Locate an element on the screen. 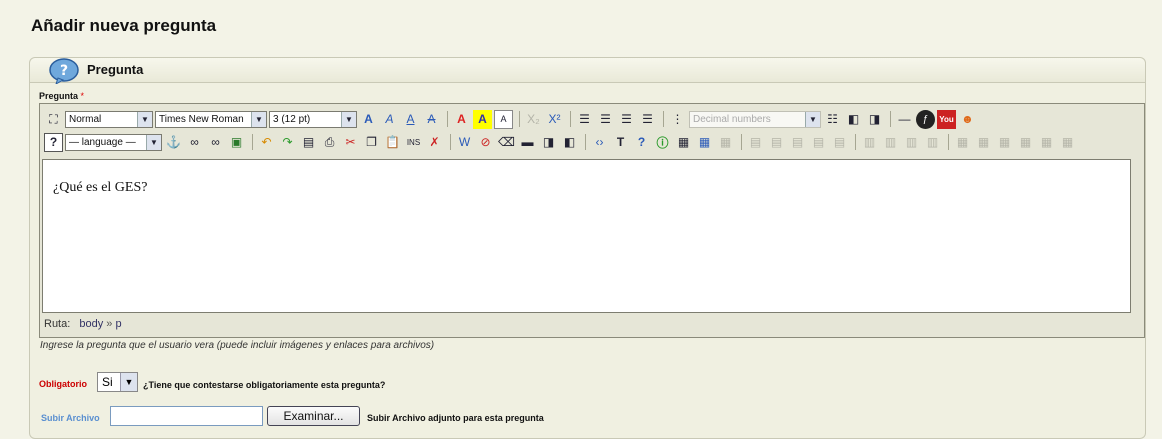  cell-split-icon: ▦ is located at coordinates (1067, 142).